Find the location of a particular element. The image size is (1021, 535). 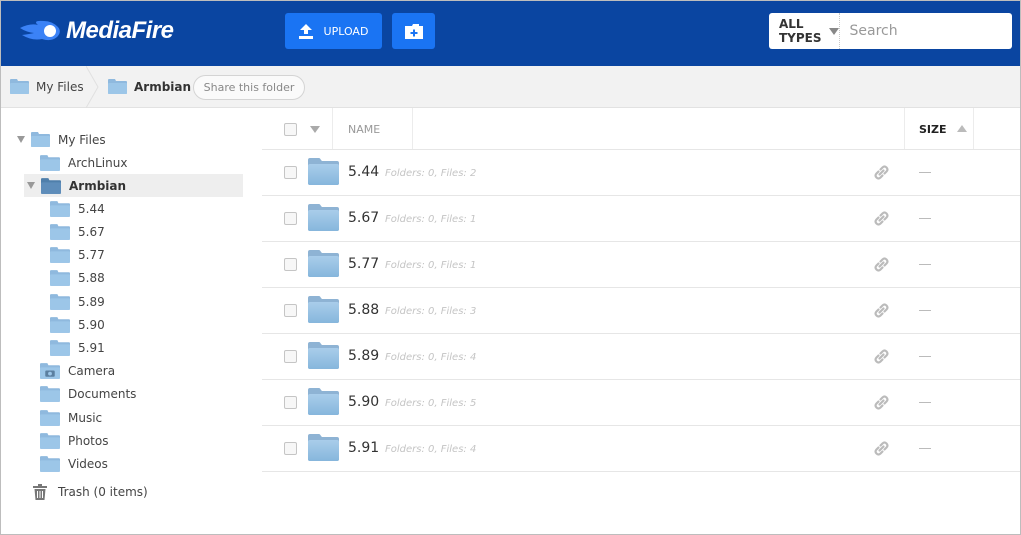

select-menu-dropdown-icon is located at coordinates (315, 129).